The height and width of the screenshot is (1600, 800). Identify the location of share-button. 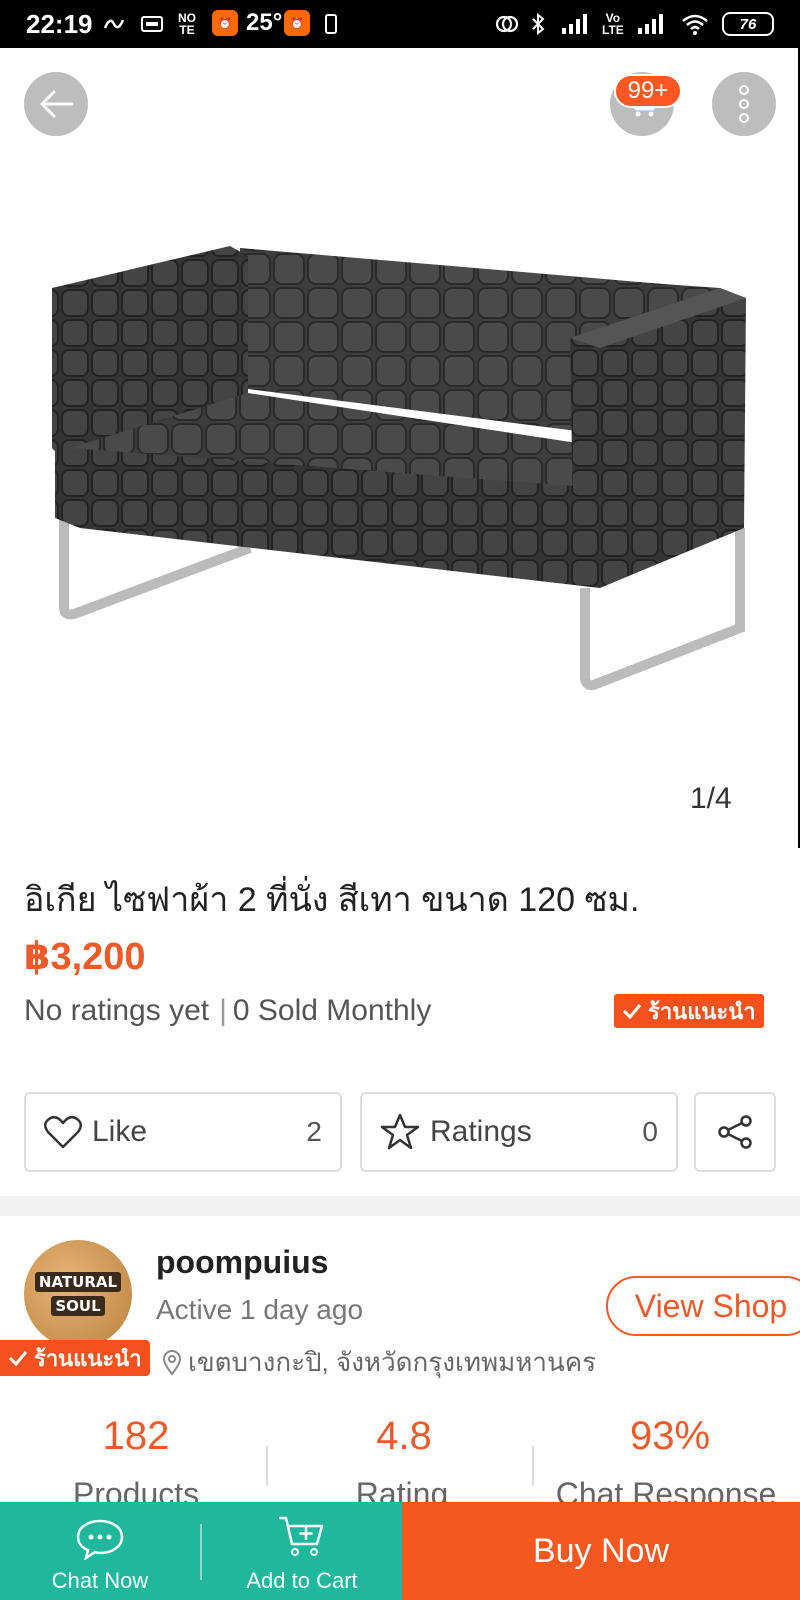
(735, 1132).